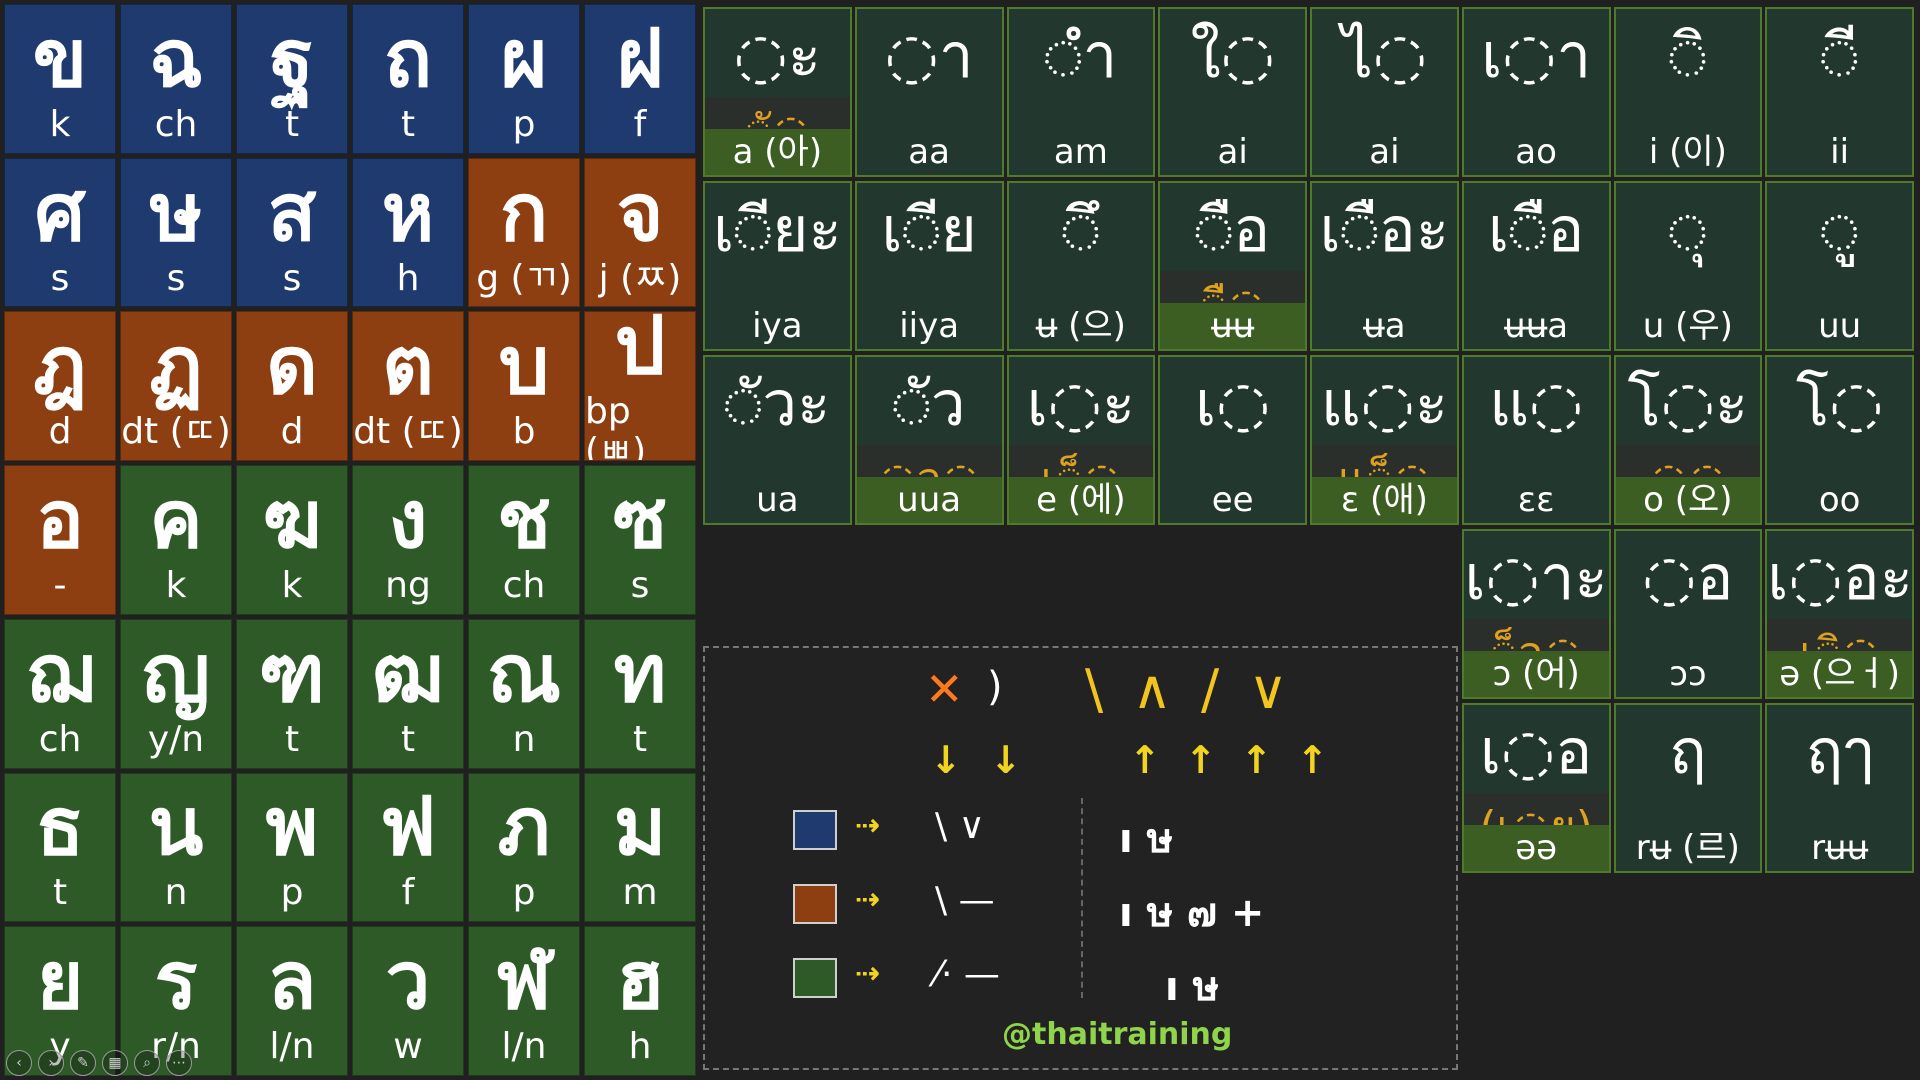 The width and height of the screenshot is (1920, 1080). Describe the element at coordinates (1232, 266) in the screenshot. I see `vowel-cell: ◌ือ◌ื◌ʉʉ` at that location.